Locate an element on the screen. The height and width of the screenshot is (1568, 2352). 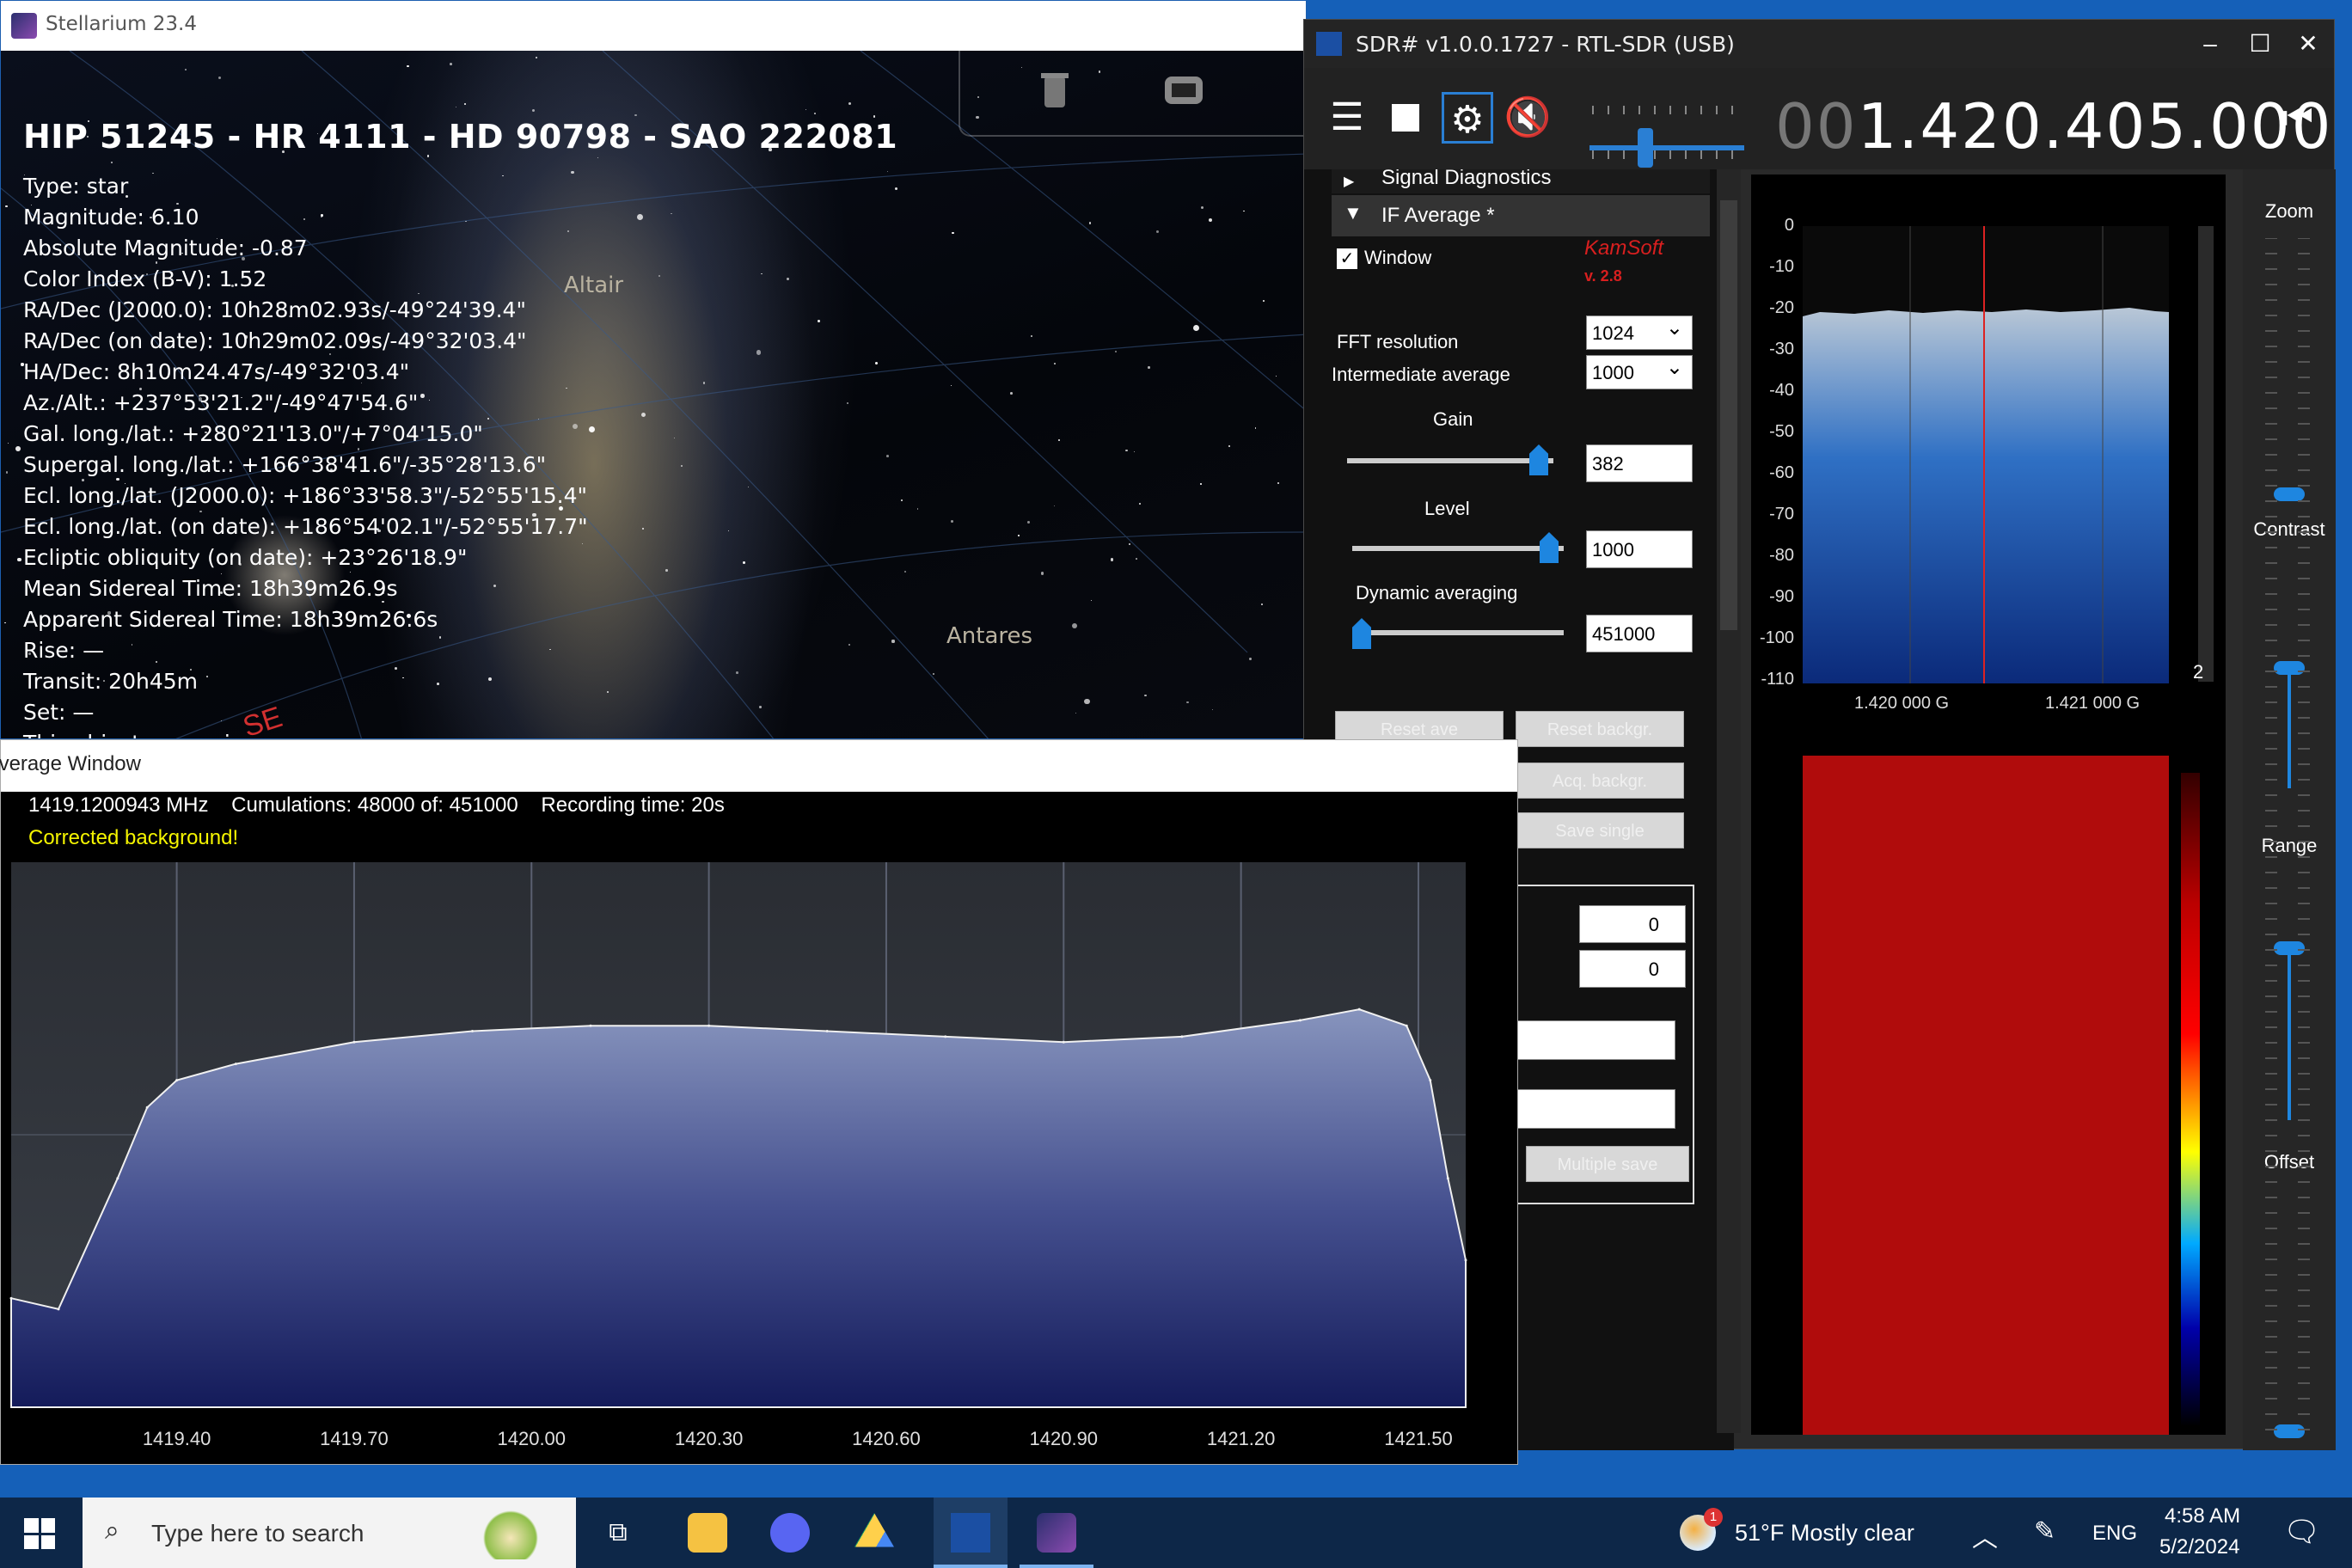
spectrum-y-tick: -30 is located at coordinates (1781, 349).